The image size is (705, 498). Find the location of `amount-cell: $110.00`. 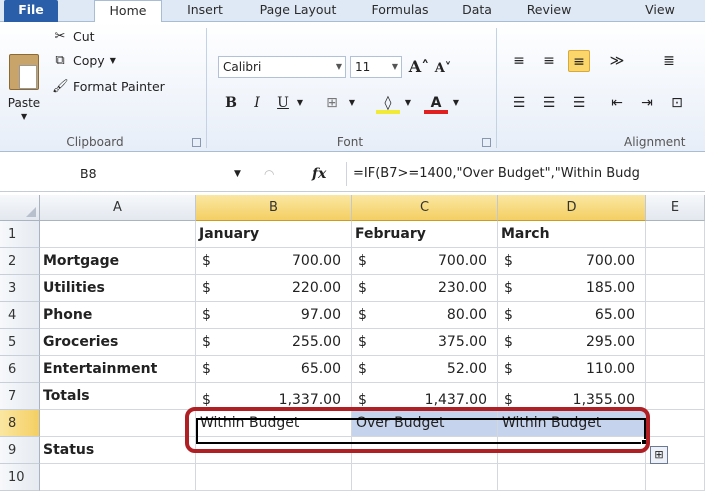

amount-cell: $110.00 is located at coordinates (572, 369).